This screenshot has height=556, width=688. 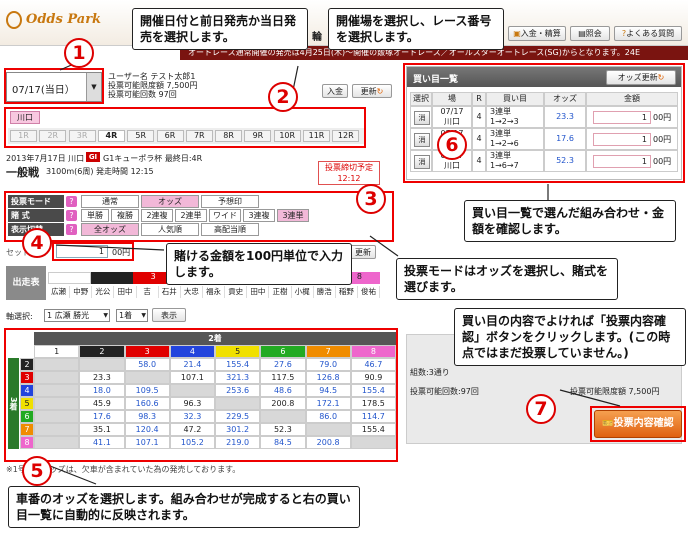 What do you see at coordinates (37, 471) in the screenshot?
I see `step-number-5: 5` at bounding box center [37, 471].